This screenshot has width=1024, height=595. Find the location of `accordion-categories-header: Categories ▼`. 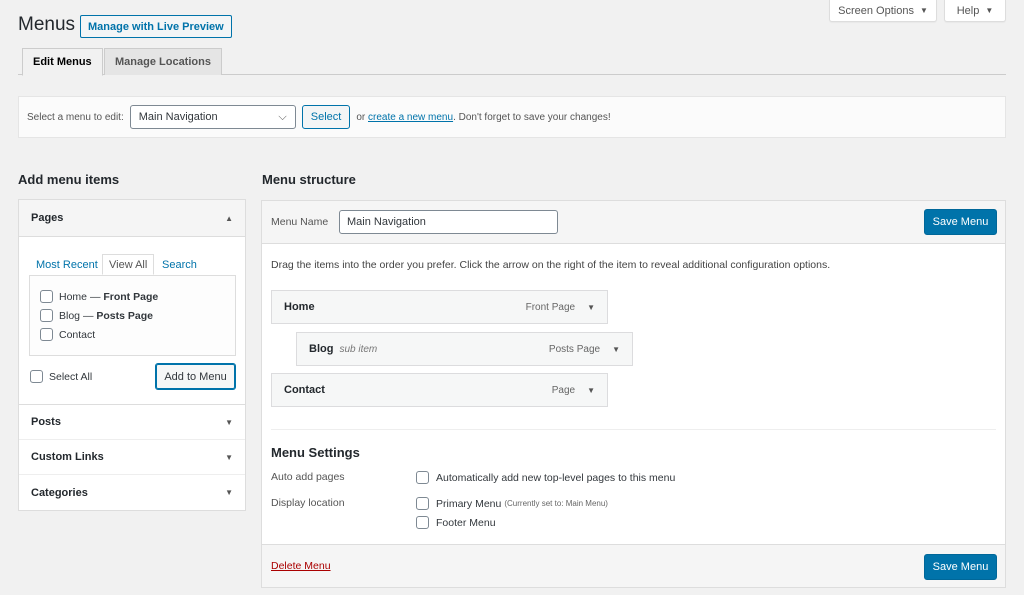

accordion-categories-header: Categories ▼ is located at coordinates (132, 492).